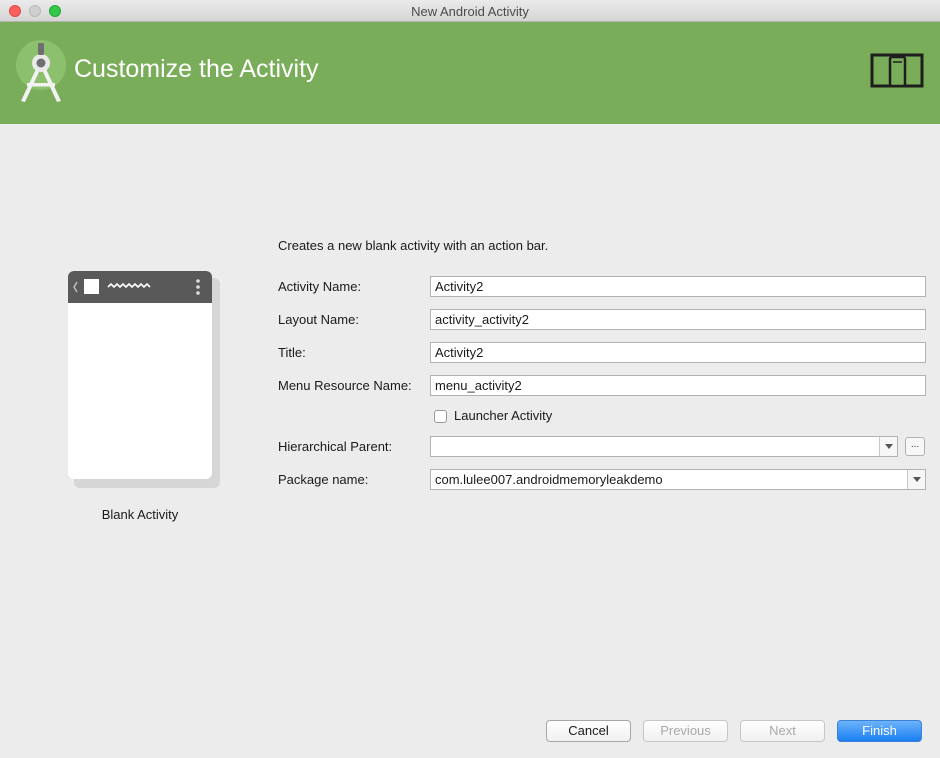 This screenshot has height=758, width=940. I want to click on devices-icon, so click(897, 70).